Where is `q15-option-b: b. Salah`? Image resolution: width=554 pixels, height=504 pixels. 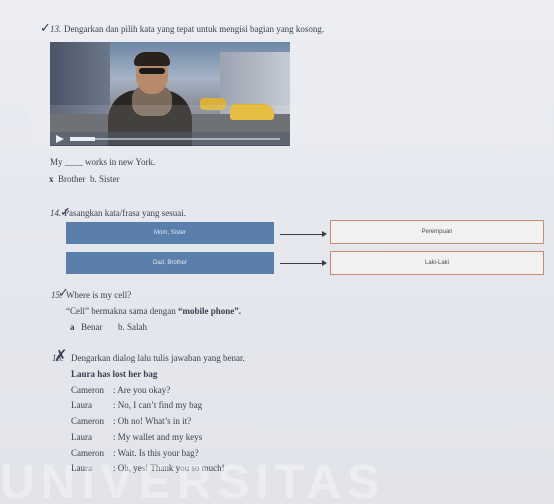
q15-option-b: b. Salah is located at coordinates (132, 327).